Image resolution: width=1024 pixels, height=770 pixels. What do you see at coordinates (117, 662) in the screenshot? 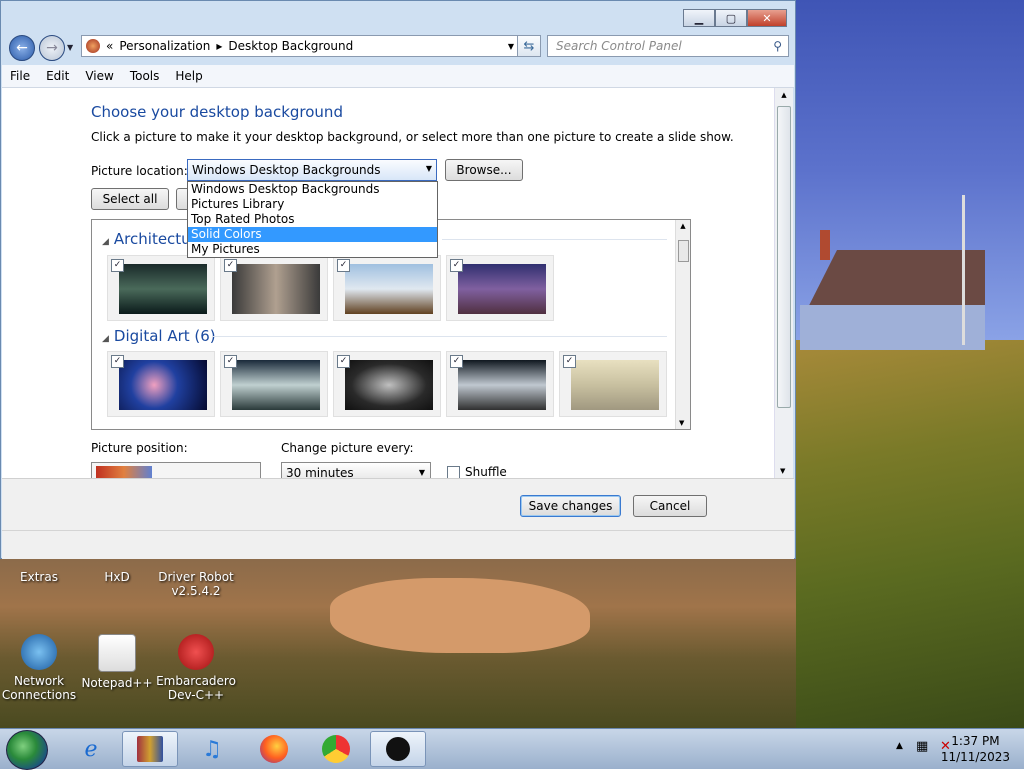
I see `desktop-icon-notepad-plus-plus: Notepad++` at bounding box center [117, 662].